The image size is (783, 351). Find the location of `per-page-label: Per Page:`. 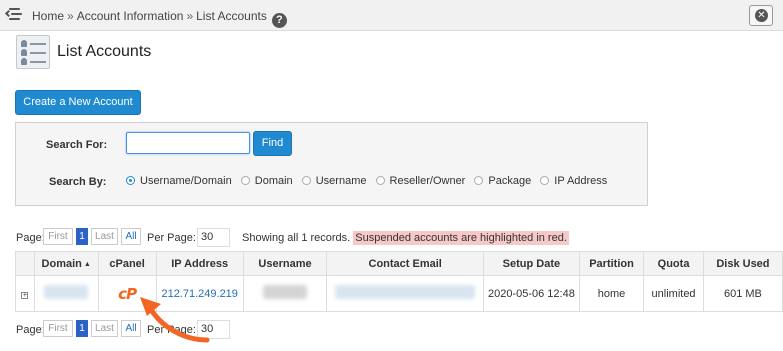

per-page-label: Per Page: is located at coordinates (171, 238).